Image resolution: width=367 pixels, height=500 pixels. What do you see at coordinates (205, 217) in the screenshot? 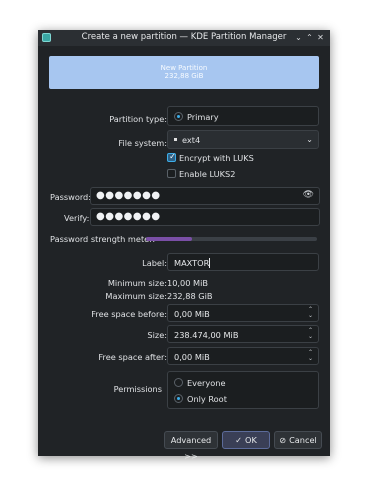
I see `verify-field: ●●●●●●●` at bounding box center [205, 217].